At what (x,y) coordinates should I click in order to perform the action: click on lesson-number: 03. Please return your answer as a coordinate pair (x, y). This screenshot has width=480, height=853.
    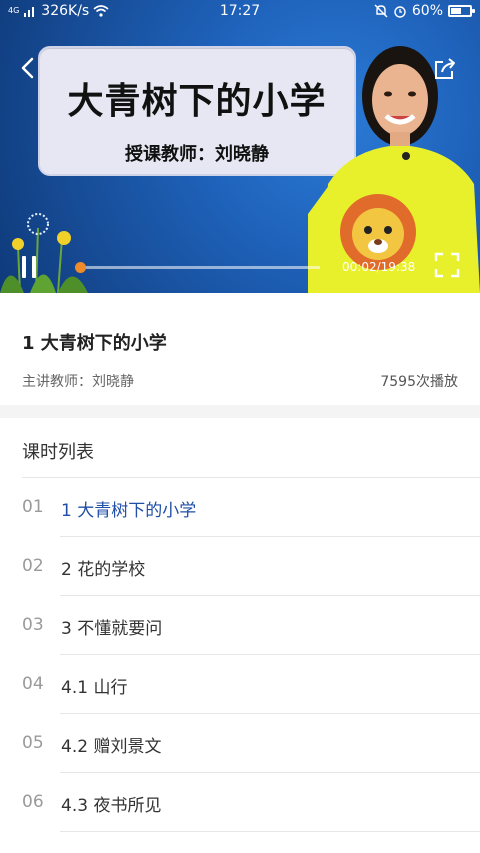
    Looking at the image, I should click on (33, 625).